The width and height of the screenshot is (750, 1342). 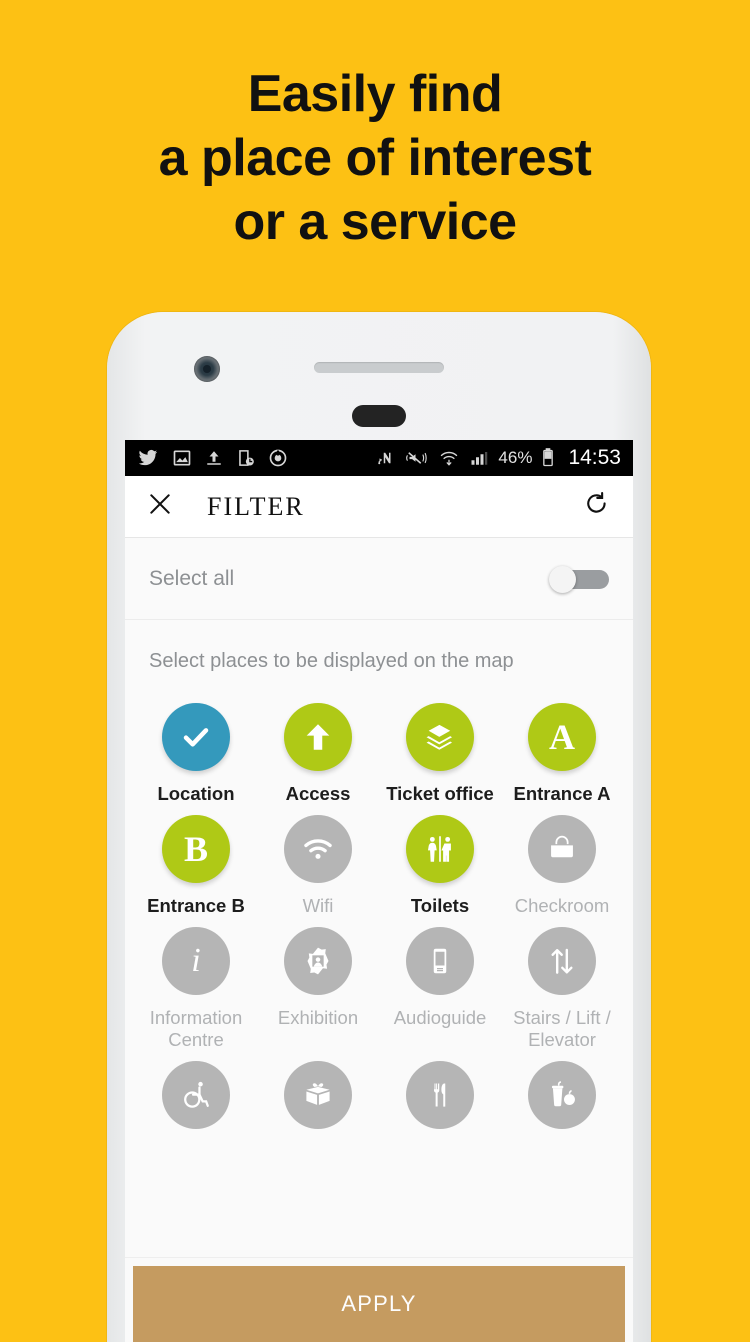 I want to click on filter-label: Audioguide, so click(x=440, y=1017).